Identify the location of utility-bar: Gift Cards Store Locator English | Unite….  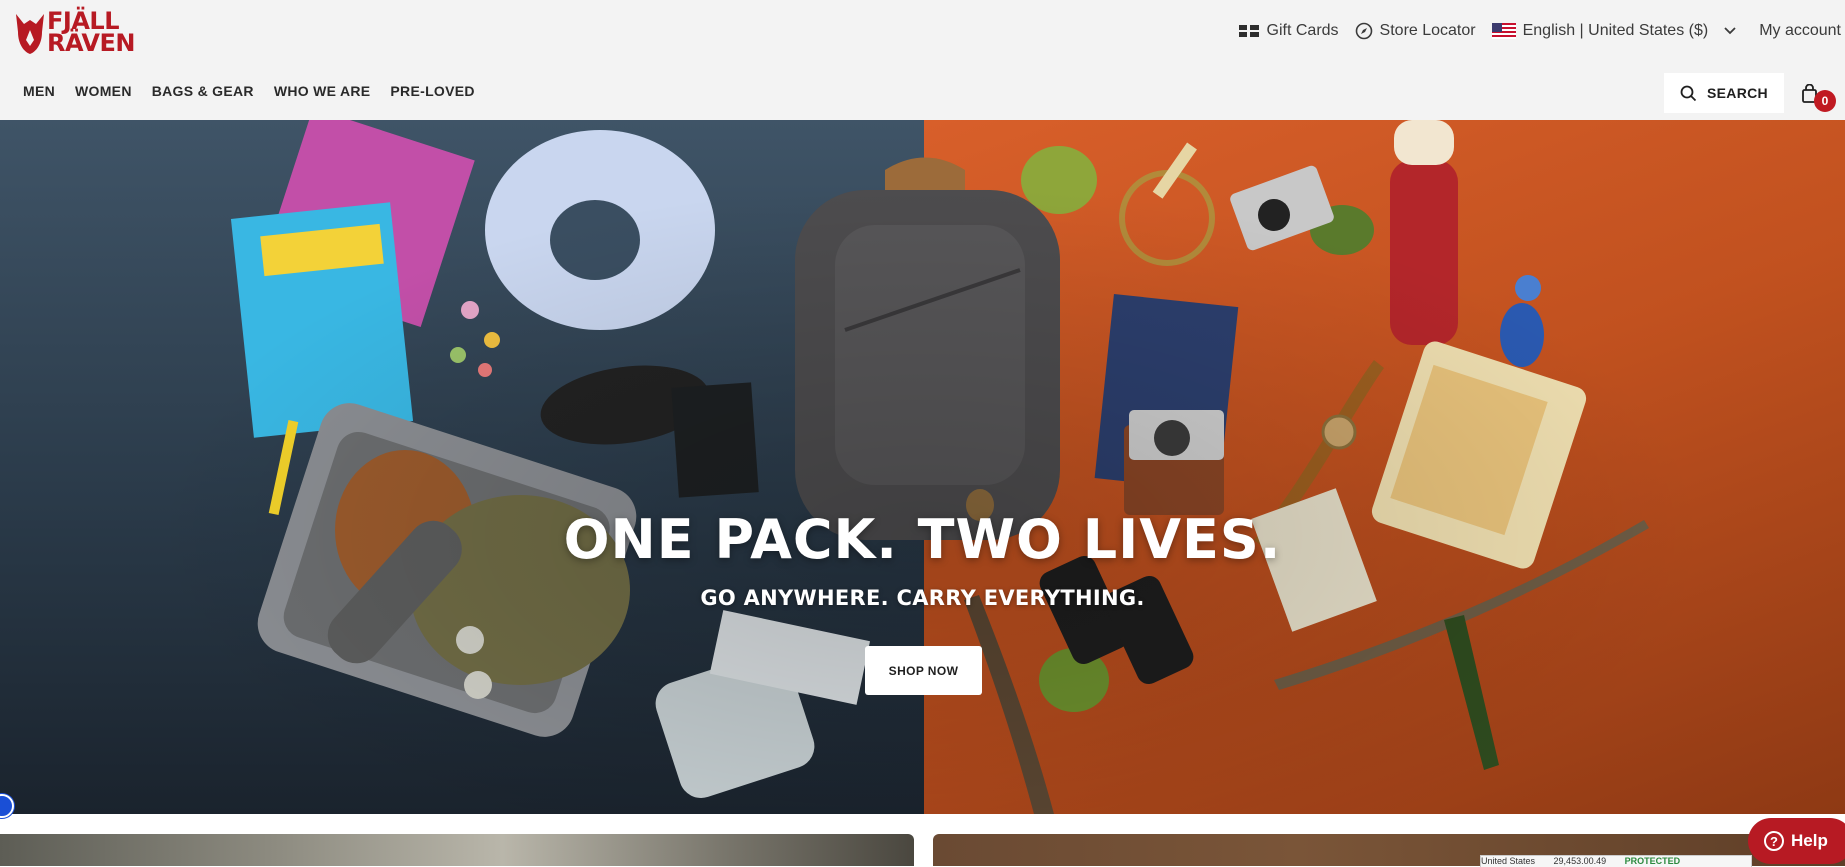
(1541, 31).